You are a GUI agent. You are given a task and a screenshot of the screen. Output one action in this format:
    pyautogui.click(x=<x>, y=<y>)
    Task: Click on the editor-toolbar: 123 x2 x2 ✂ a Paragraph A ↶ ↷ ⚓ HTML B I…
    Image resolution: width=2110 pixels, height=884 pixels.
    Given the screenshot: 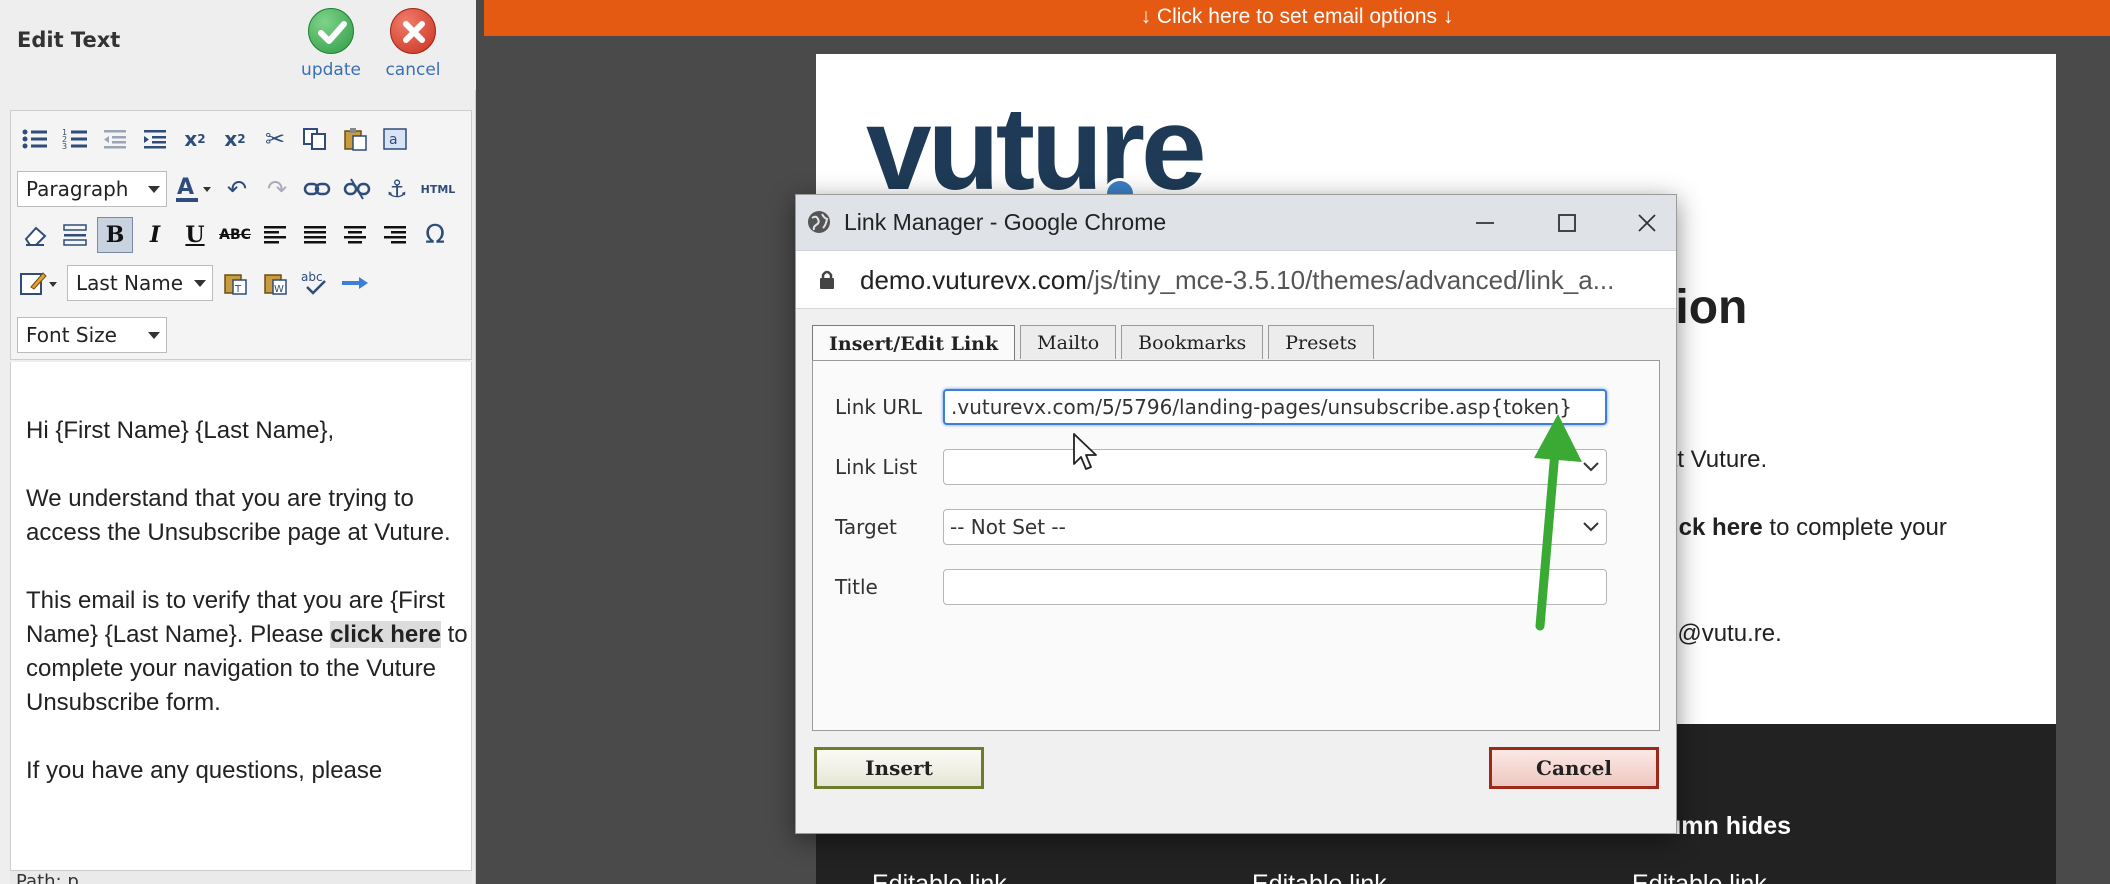 What is the action you would take?
    pyautogui.click(x=241, y=235)
    